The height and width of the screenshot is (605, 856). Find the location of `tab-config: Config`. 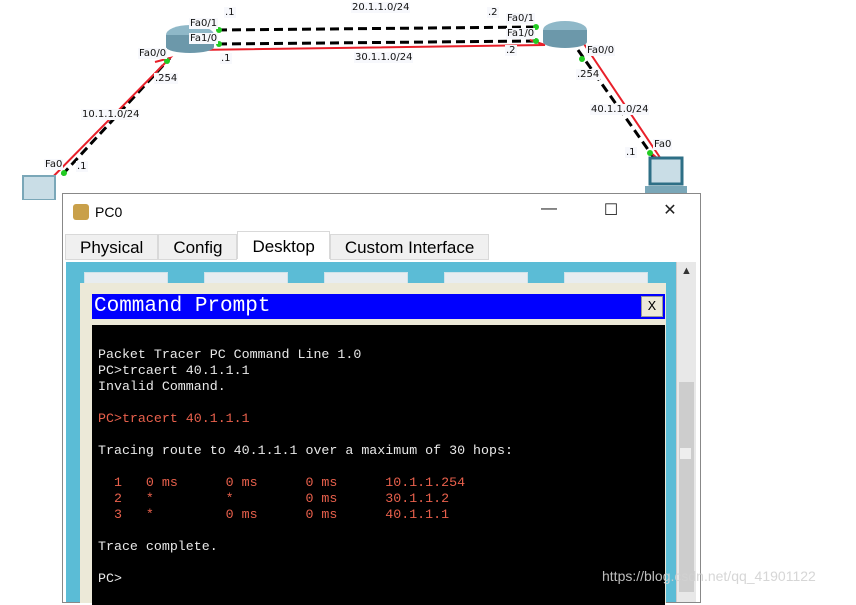

tab-config: Config is located at coordinates (198, 247).